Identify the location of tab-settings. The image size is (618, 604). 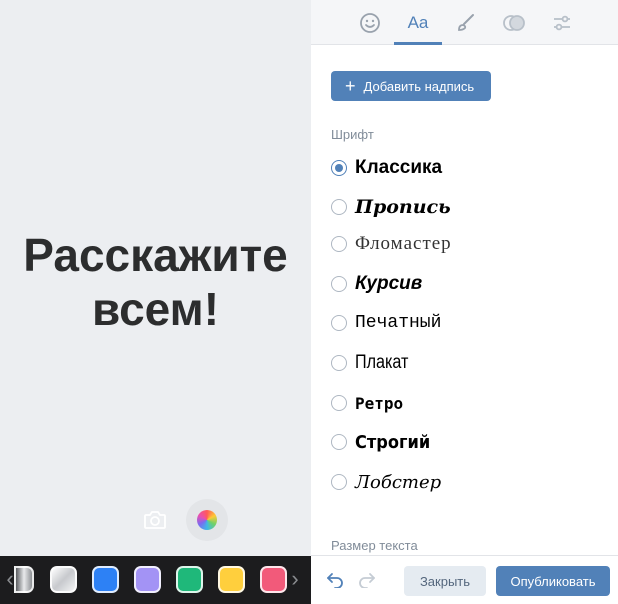
(562, 22).